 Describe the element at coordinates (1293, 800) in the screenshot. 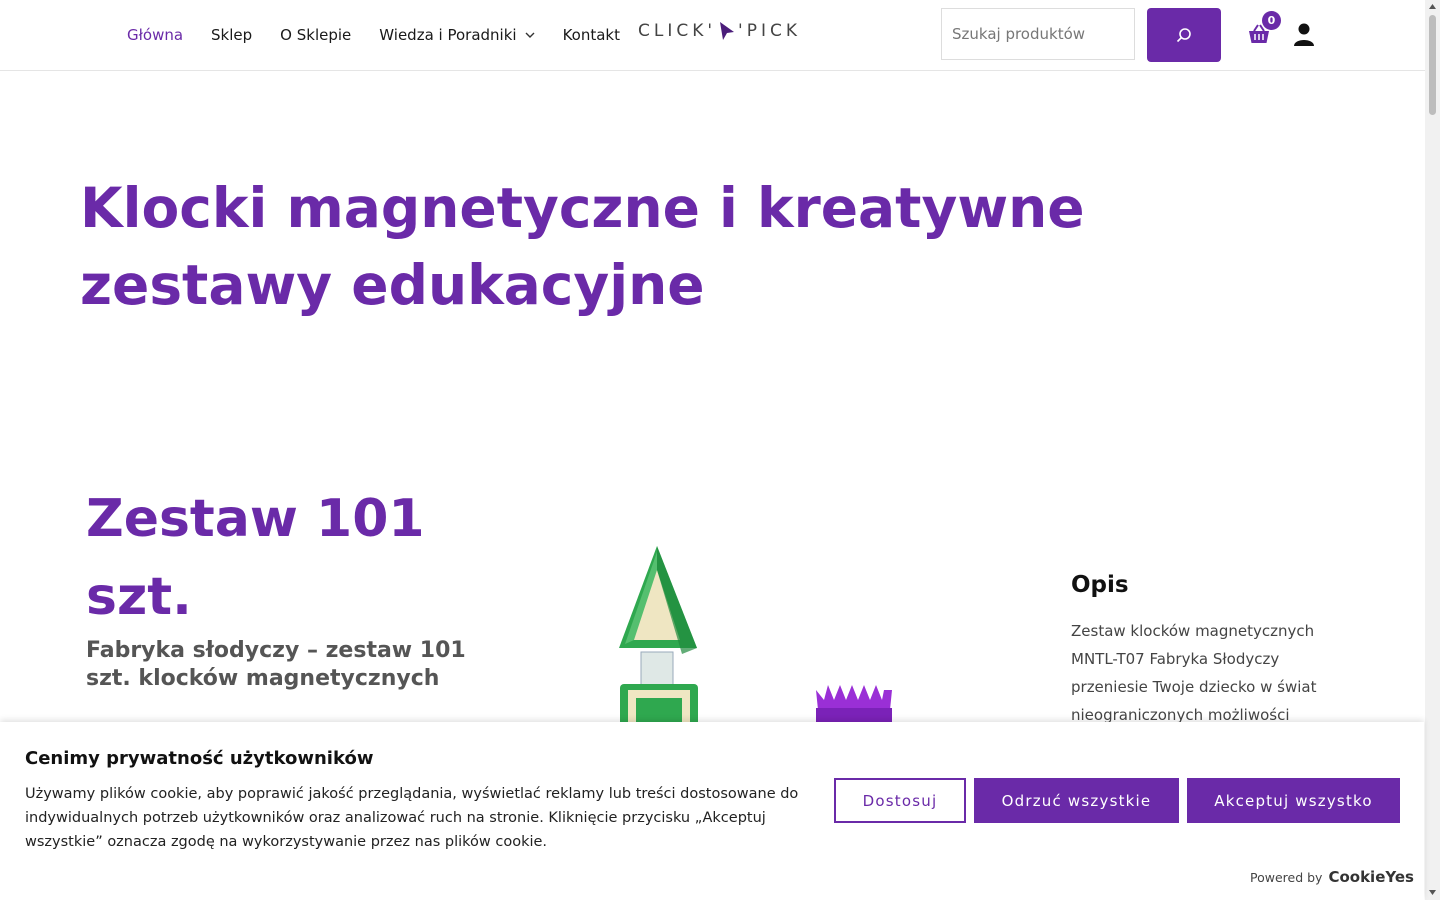

I see `cookie-accept-all-button: Akceptuj wszystko` at that location.